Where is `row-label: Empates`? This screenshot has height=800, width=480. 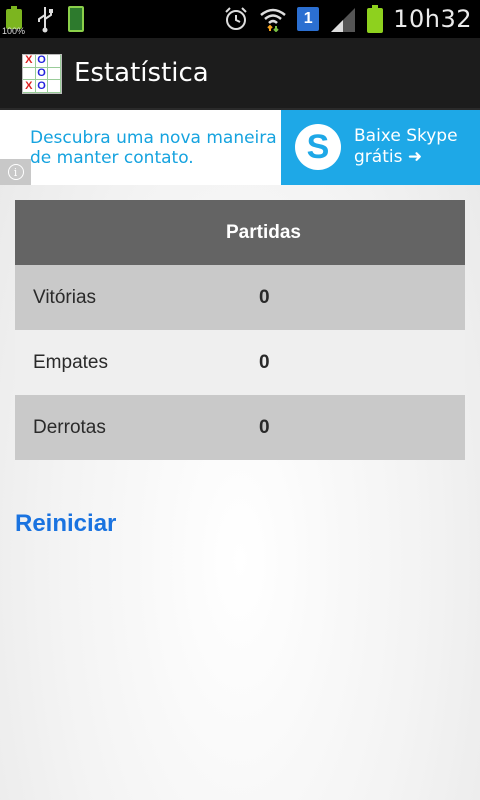
row-label: Empates is located at coordinates (70, 362).